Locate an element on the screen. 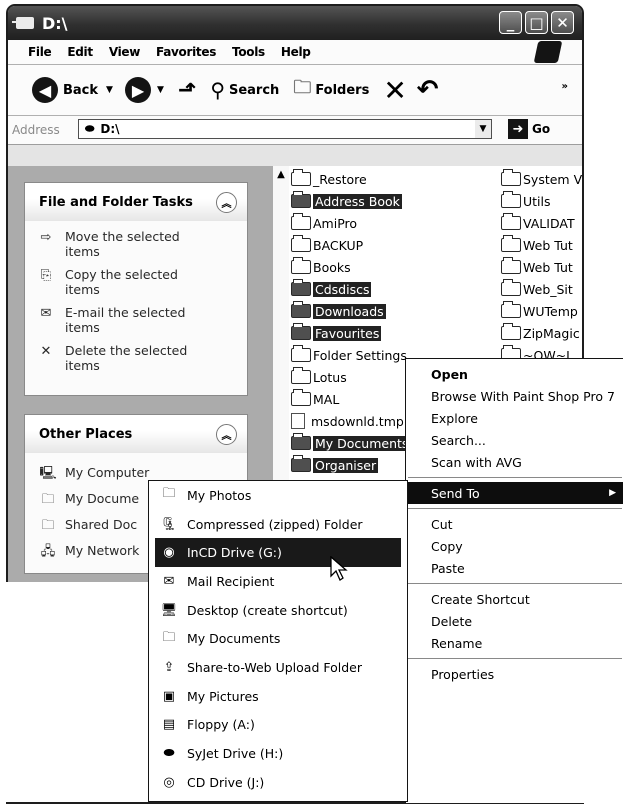 The width and height of the screenshot is (623, 804). move-task: ⇨ Move the selected items is located at coordinates (142, 244).